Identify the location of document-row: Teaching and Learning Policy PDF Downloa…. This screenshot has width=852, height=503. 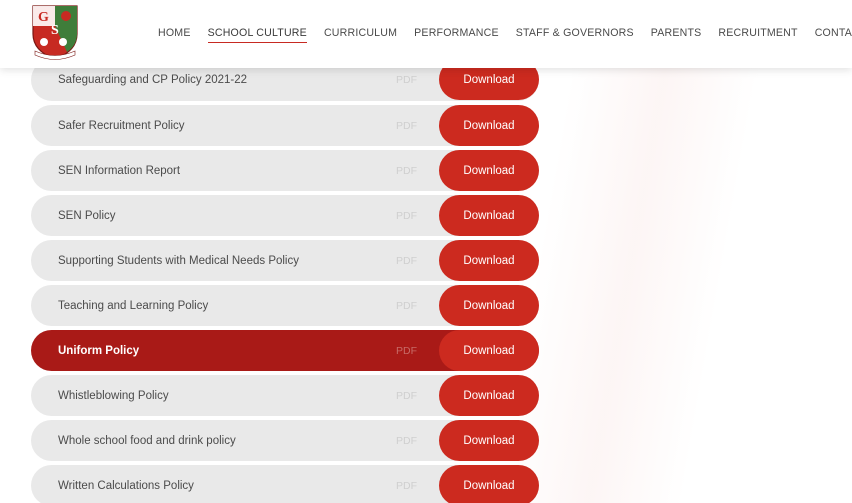
(285, 305).